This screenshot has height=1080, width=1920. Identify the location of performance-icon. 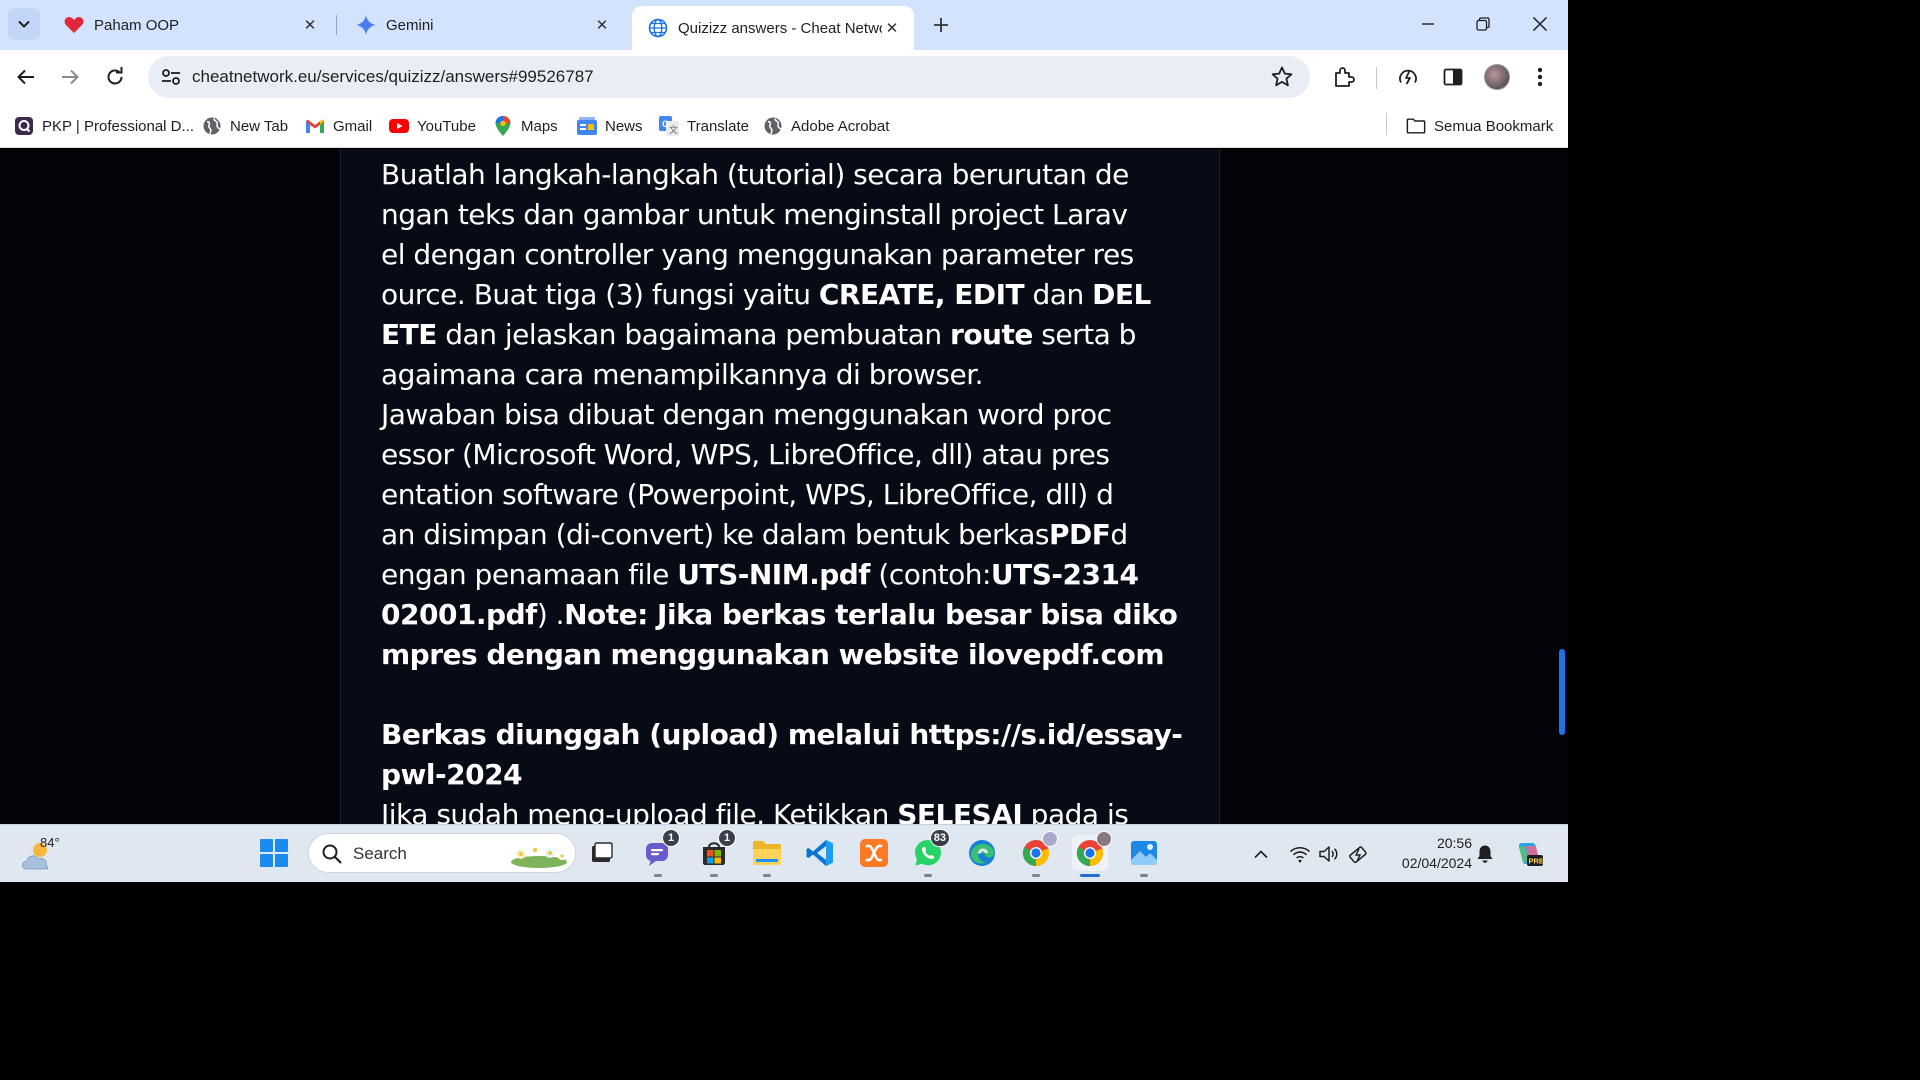
(1408, 77).